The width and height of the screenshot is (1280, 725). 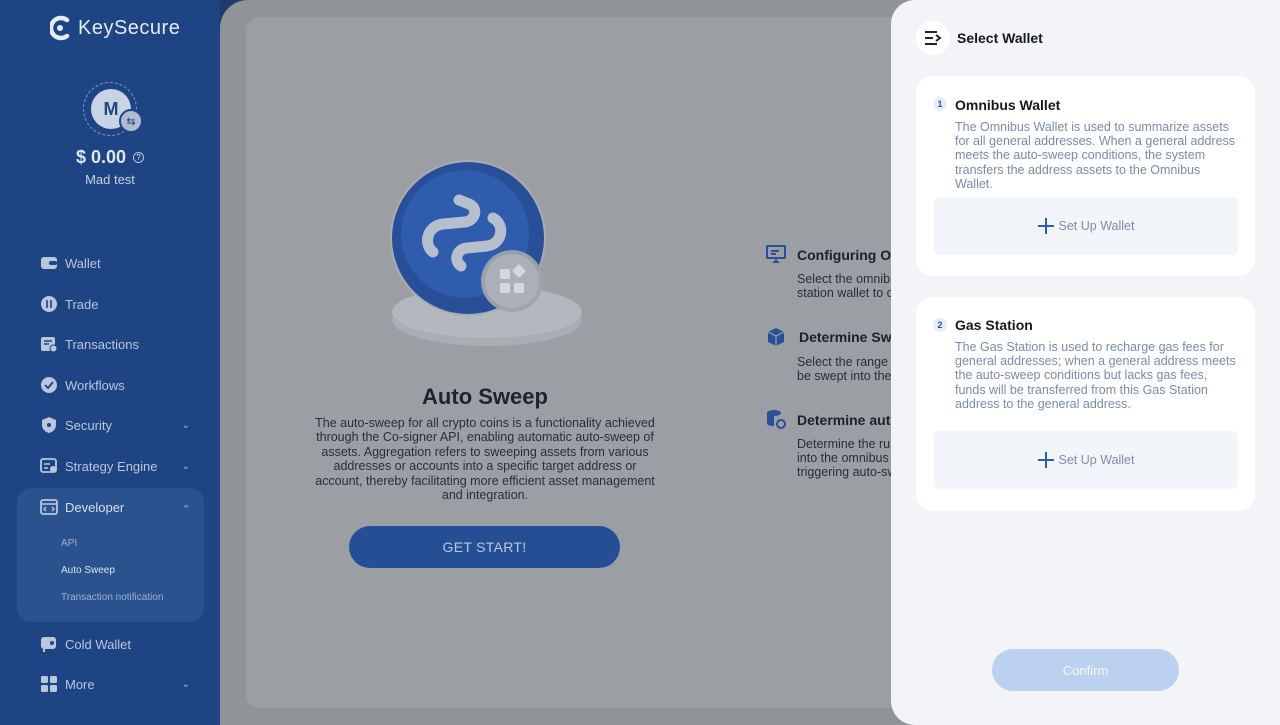 I want to click on database-gear-icon, so click(x=776, y=419).